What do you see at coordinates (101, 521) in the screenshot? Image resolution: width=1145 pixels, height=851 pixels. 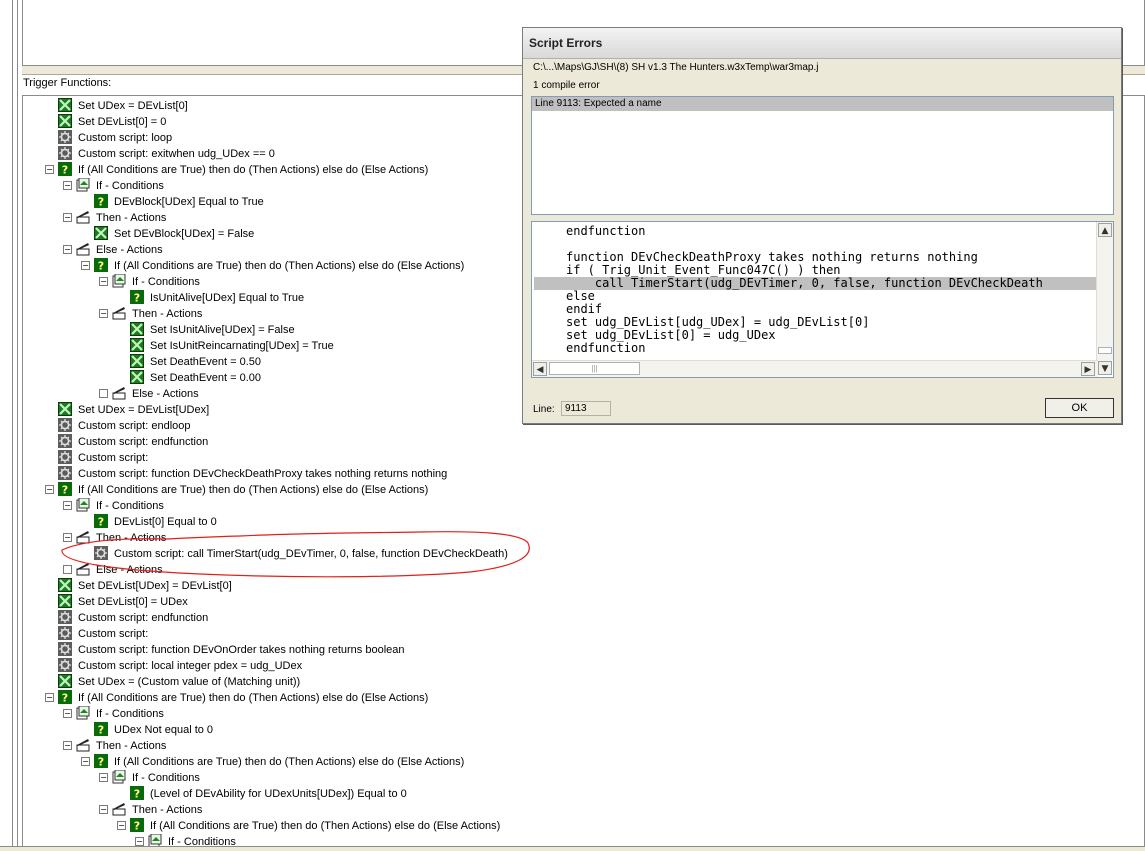 I see `condition-icon: ?` at bounding box center [101, 521].